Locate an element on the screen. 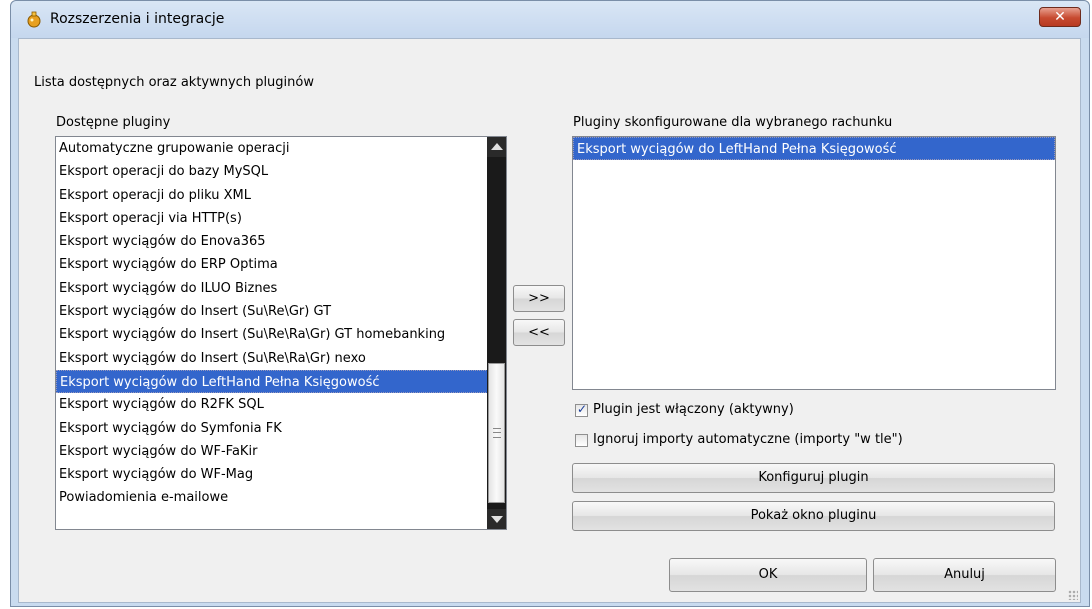 The height and width of the screenshot is (609, 1092). app-icon is located at coordinates (34, 19).